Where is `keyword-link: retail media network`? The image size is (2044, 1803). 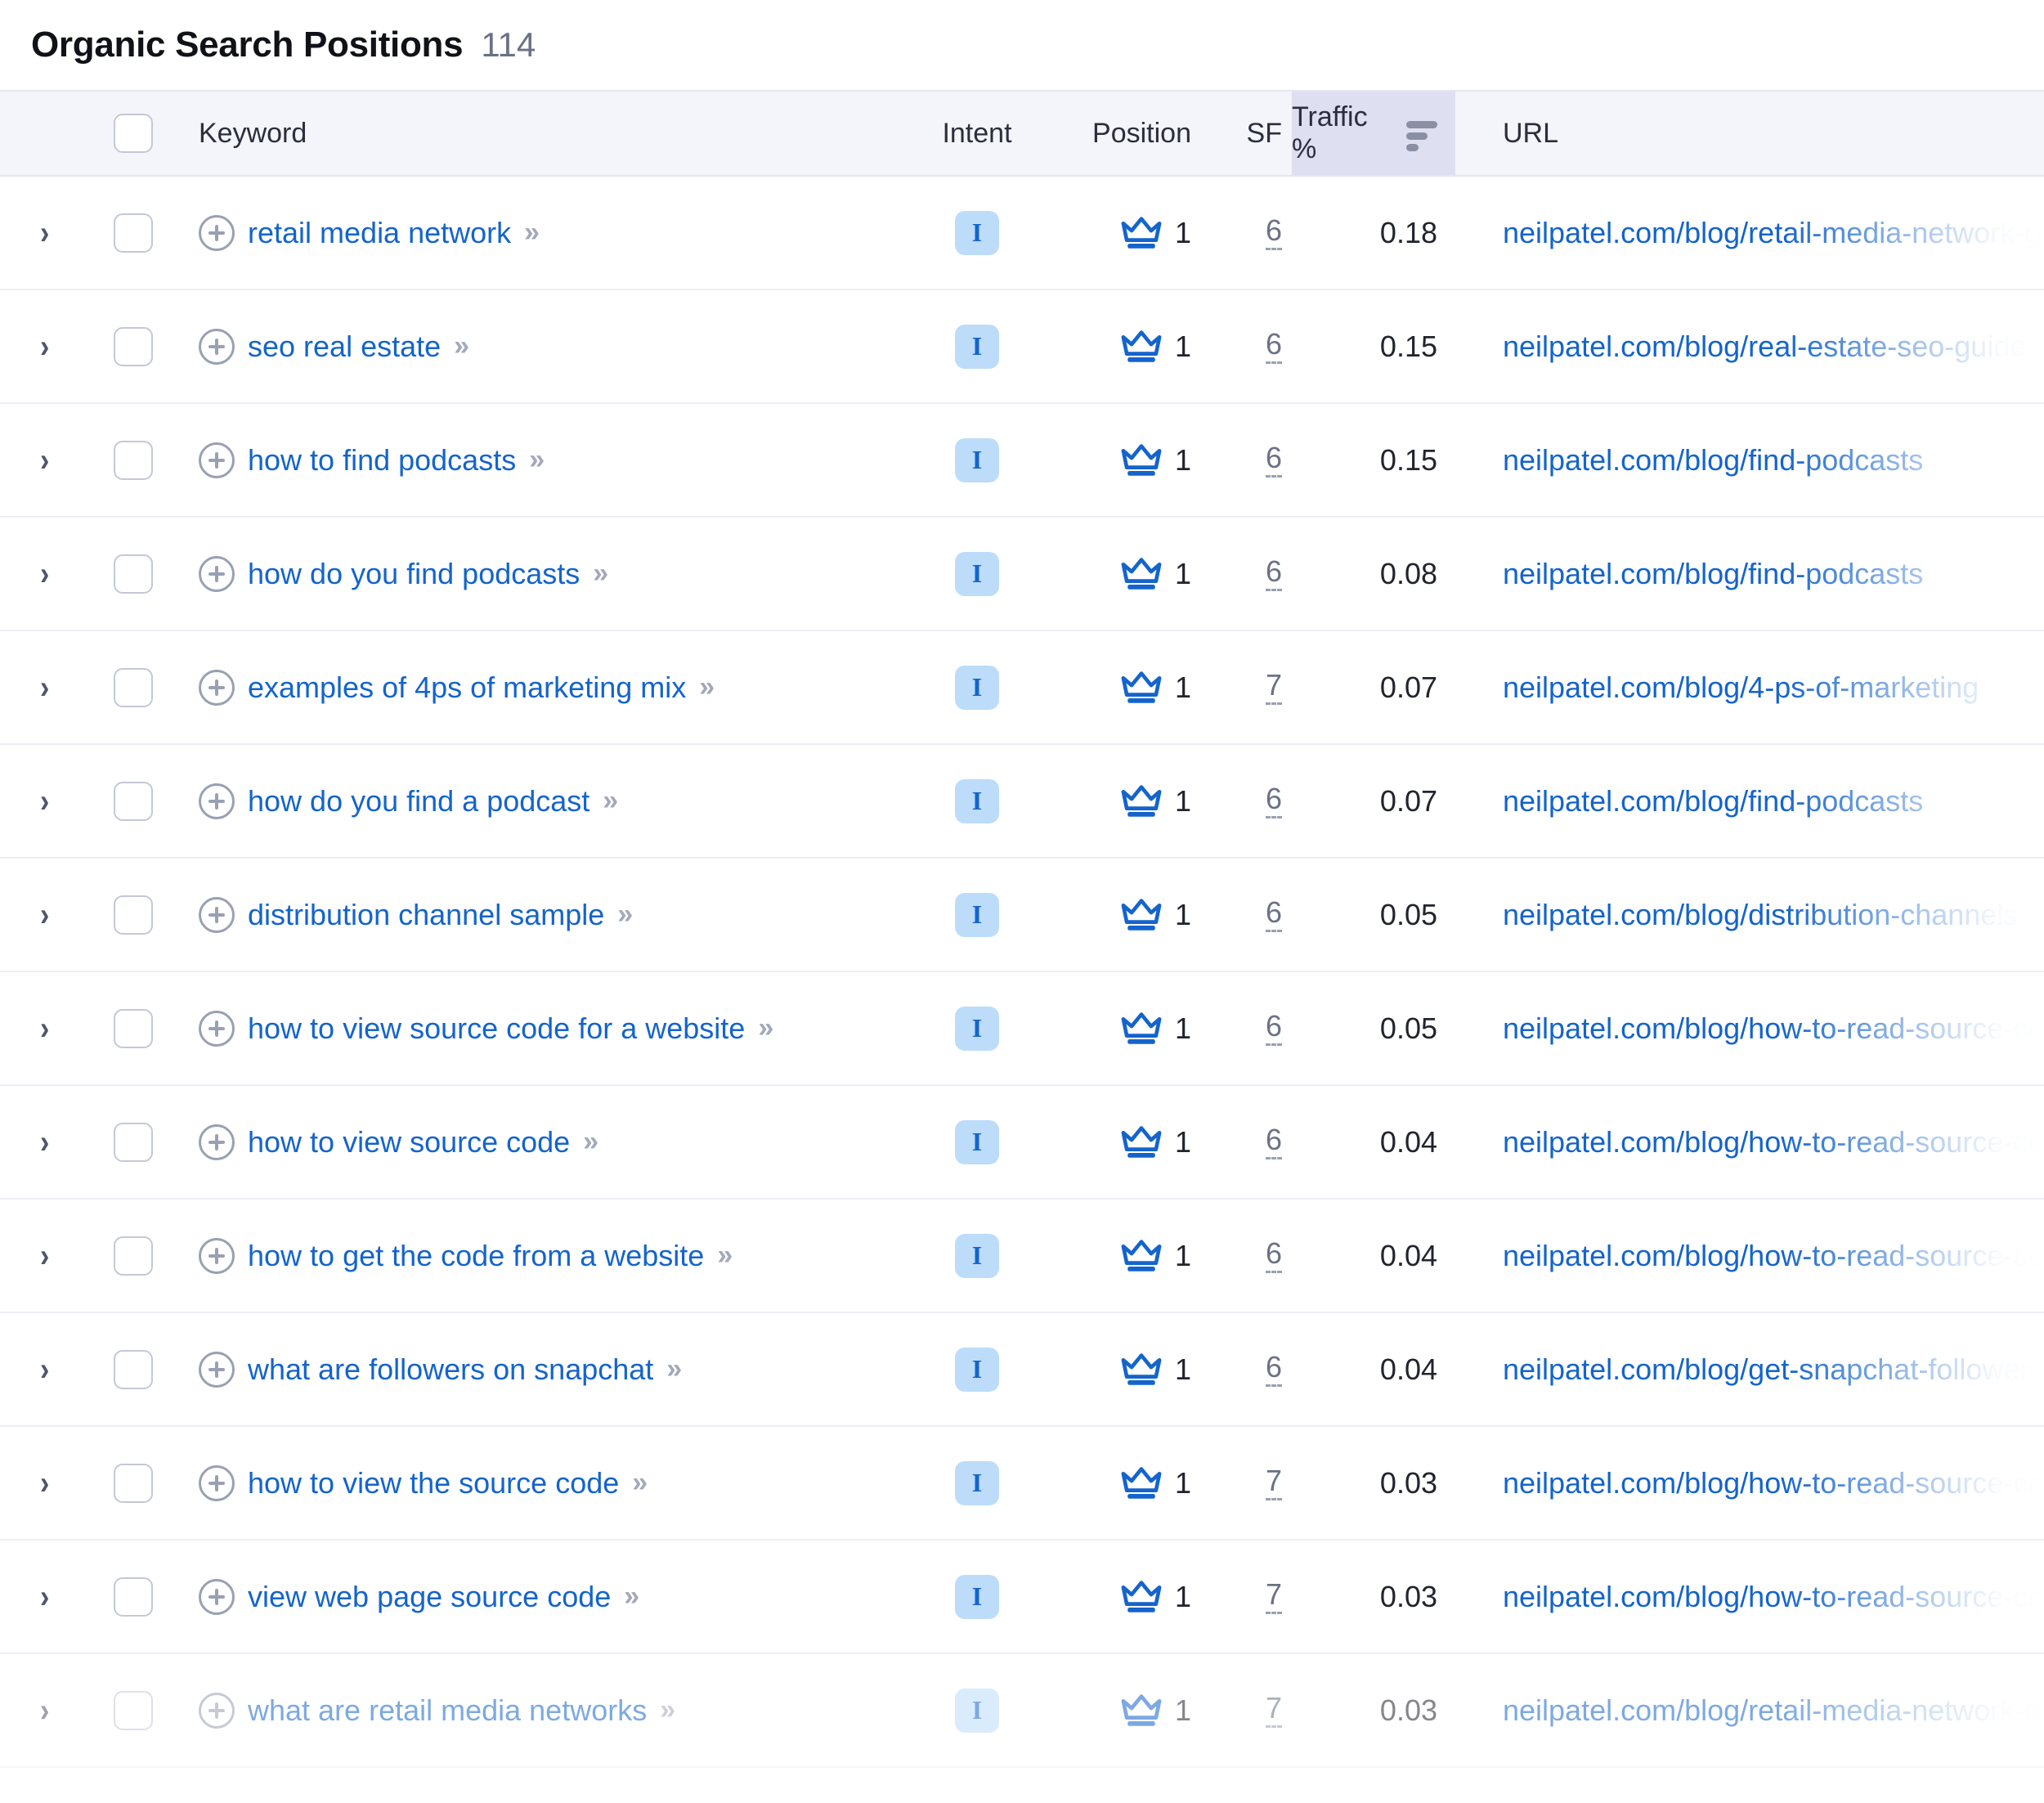 keyword-link: retail media network is located at coordinates (379, 233).